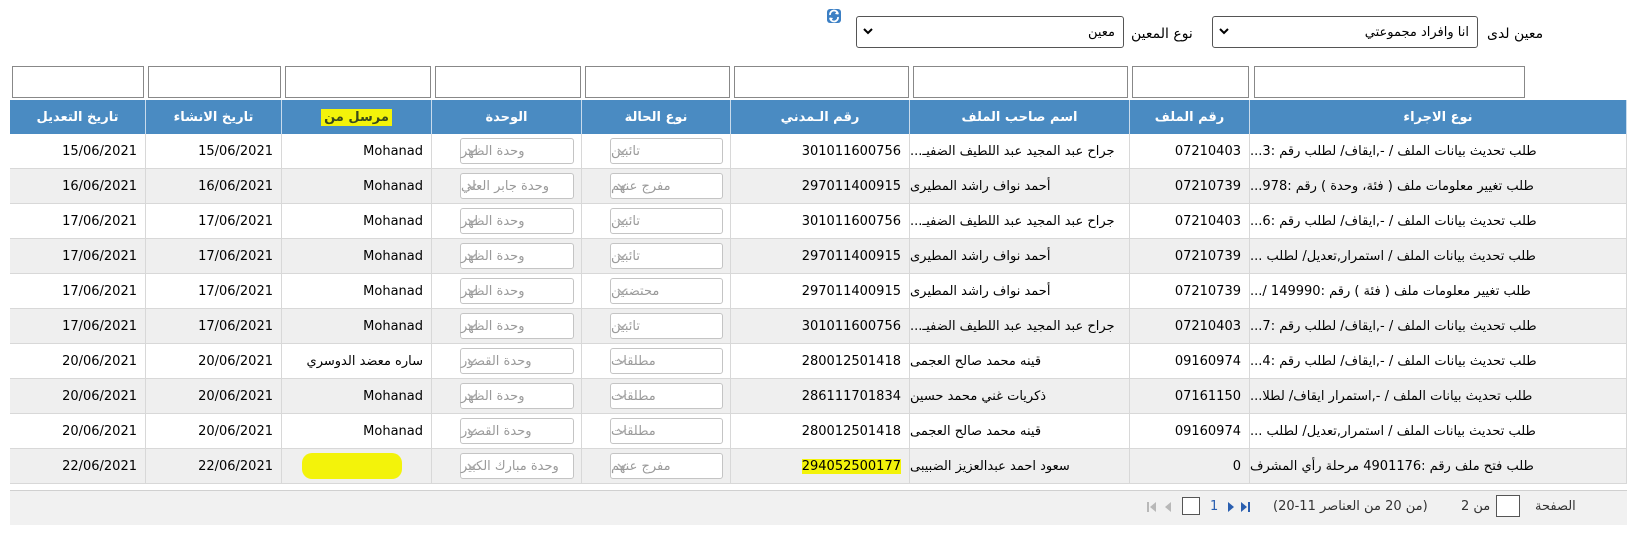 This screenshot has width=1635, height=544. Describe the element at coordinates (1231, 507) in the screenshot. I see `next-page-icon` at that location.